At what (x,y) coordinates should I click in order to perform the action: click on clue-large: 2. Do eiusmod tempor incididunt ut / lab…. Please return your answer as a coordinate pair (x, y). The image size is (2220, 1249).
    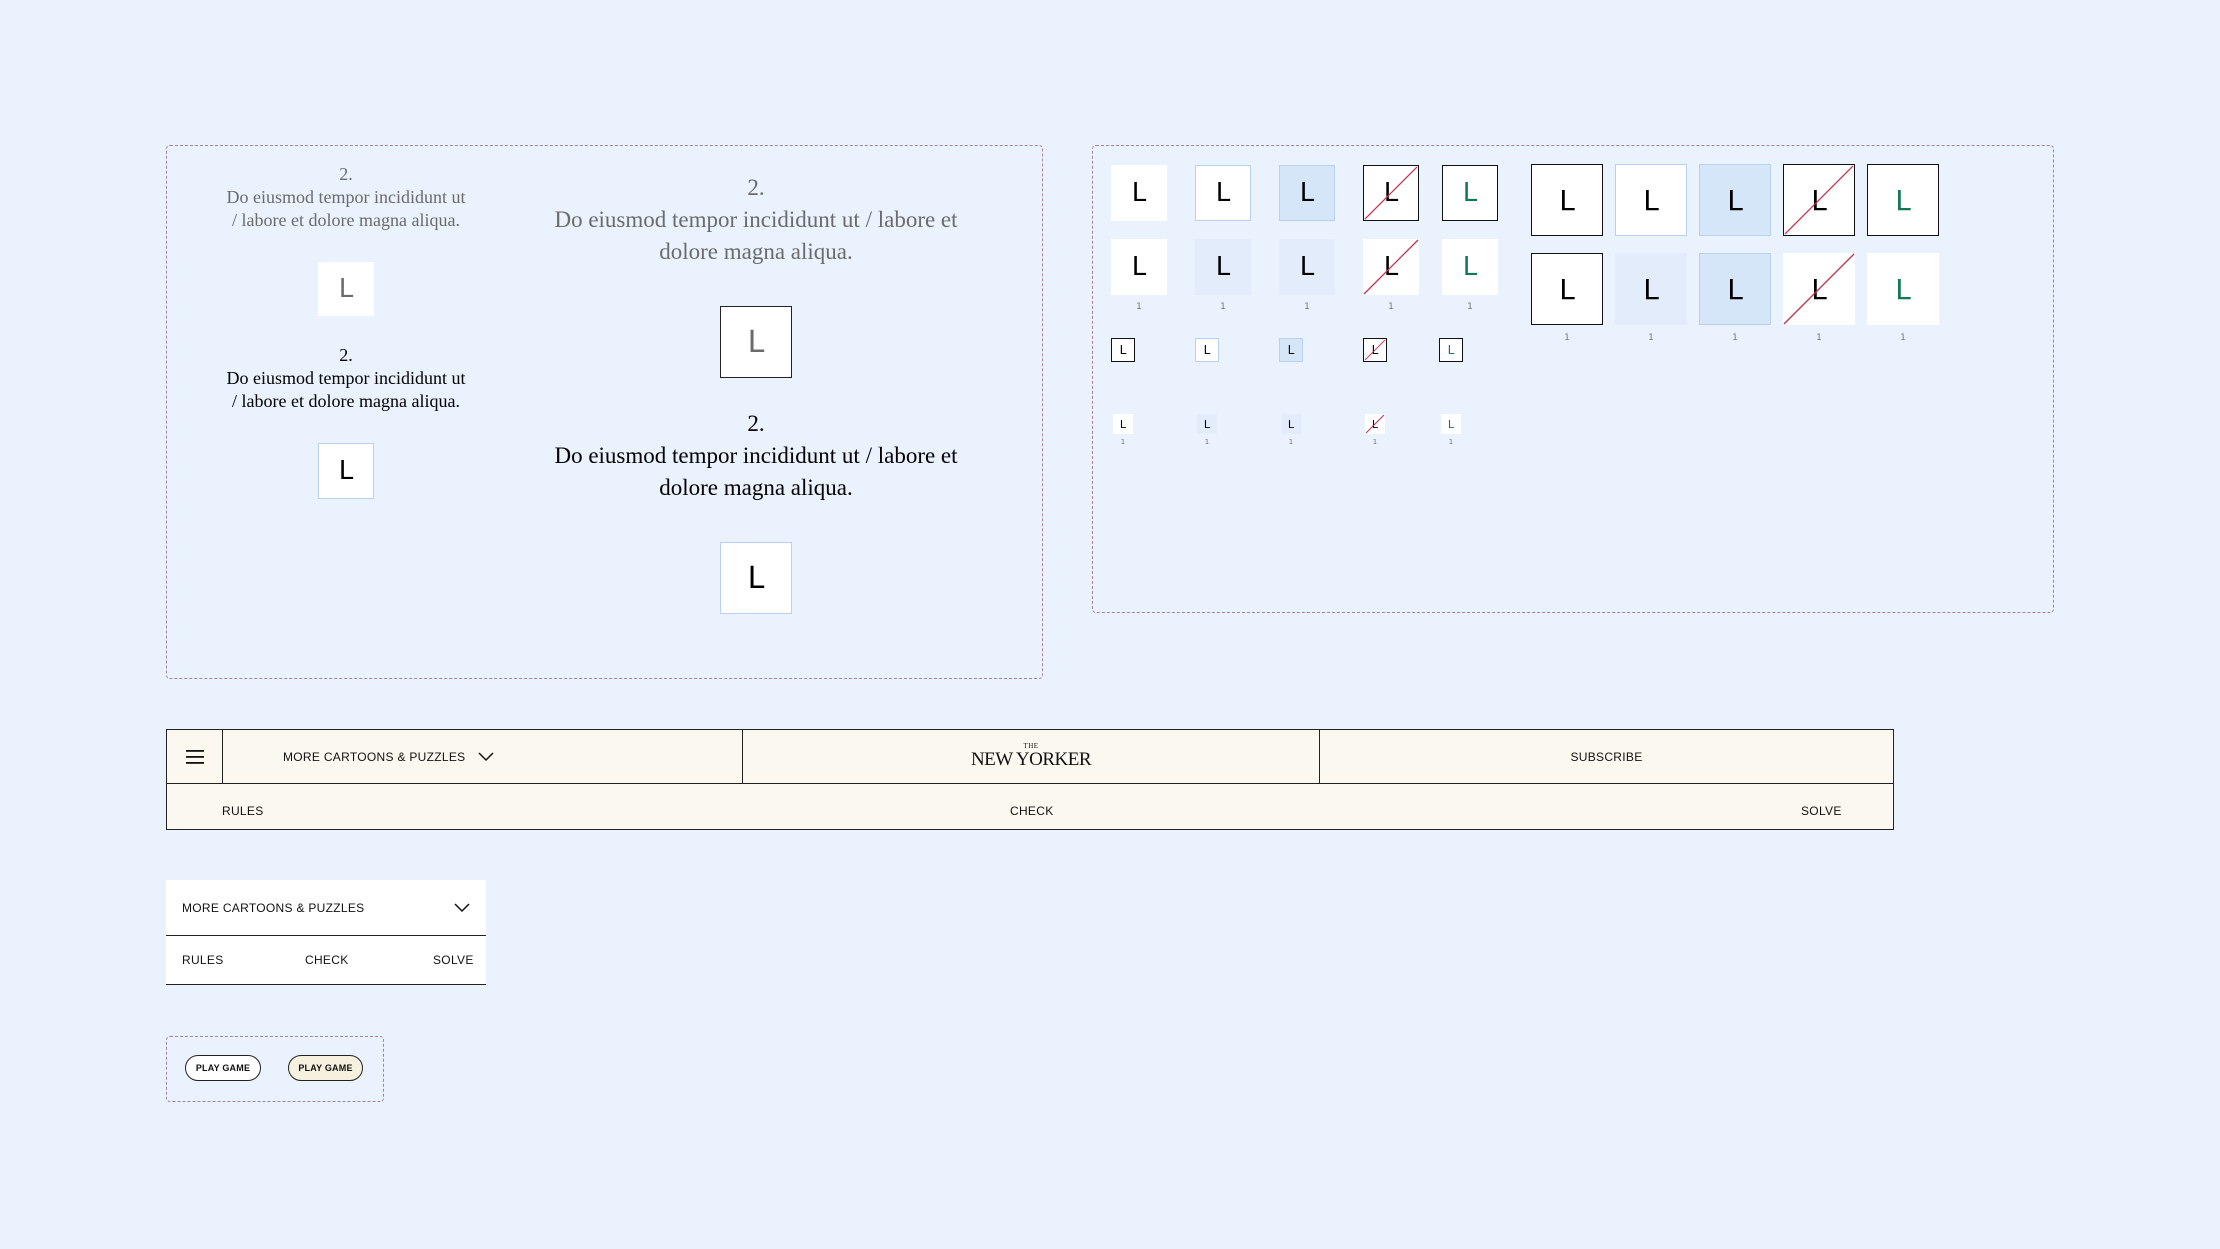
    Looking at the image, I should click on (756, 456).